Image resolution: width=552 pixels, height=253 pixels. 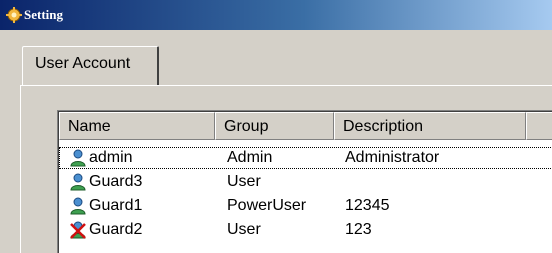 I want to click on user-name: admin, so click(x=111, y=157).